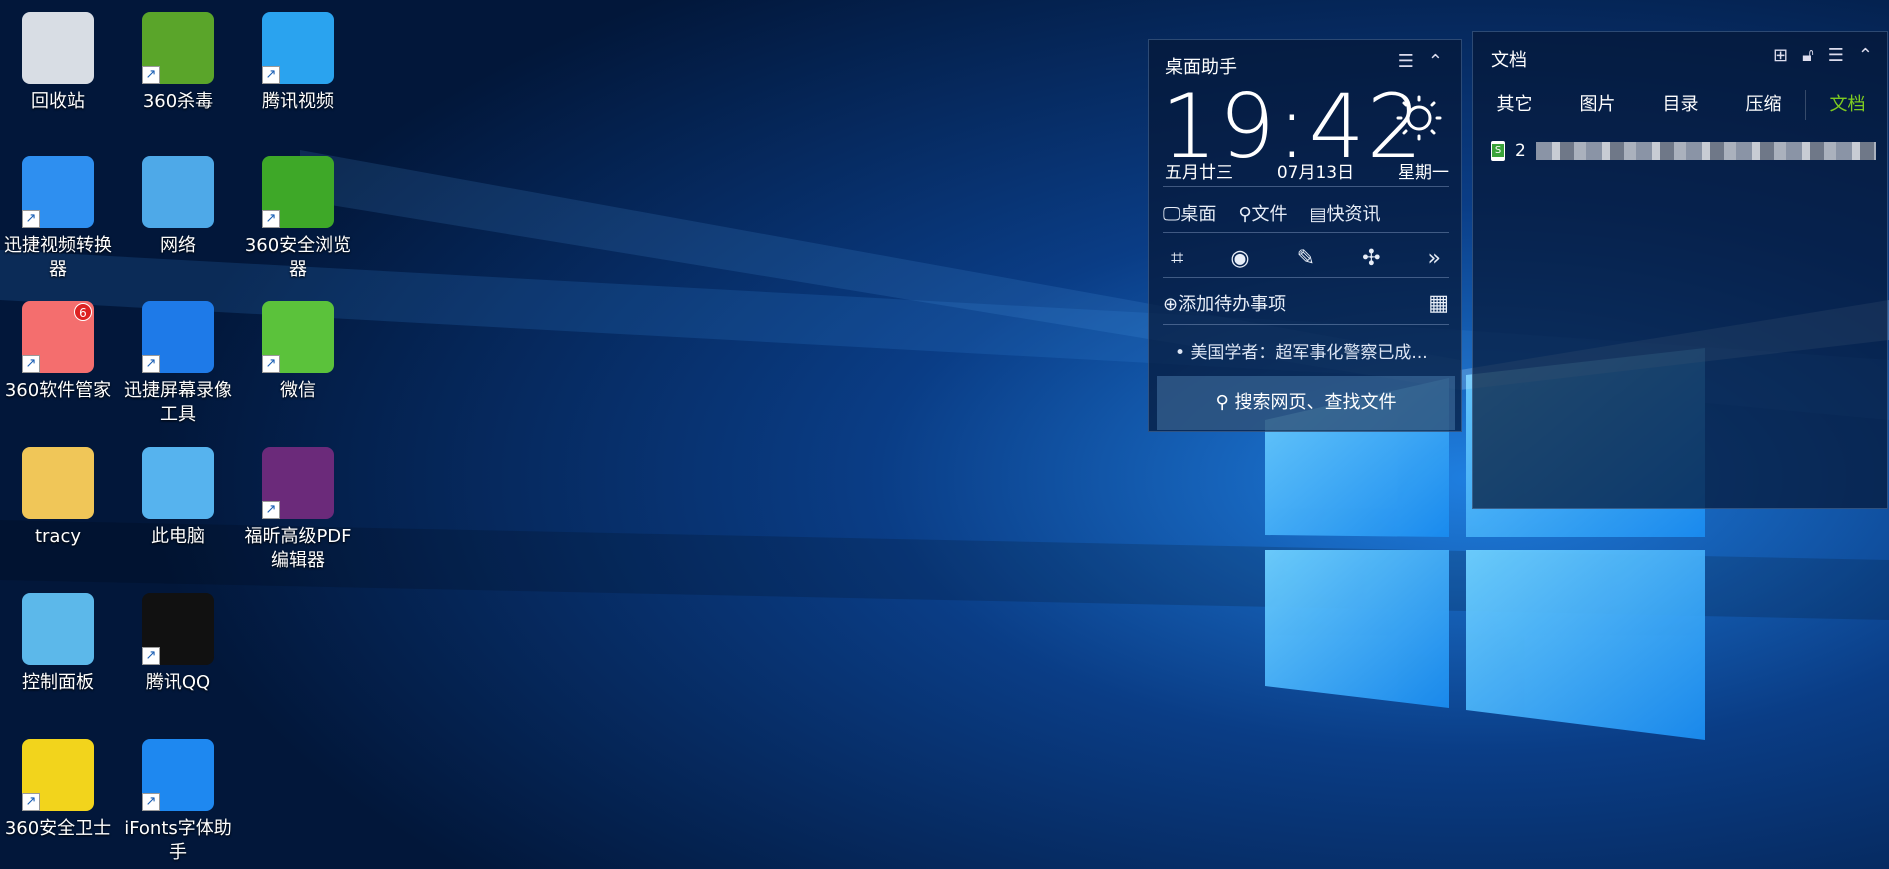 This screenshot has width=1889, height=869. What do you see at coordinates (58, 682) in the screenshot?
I see `desktop-icon-label: 控制面板` at bounding box center [58, 682].